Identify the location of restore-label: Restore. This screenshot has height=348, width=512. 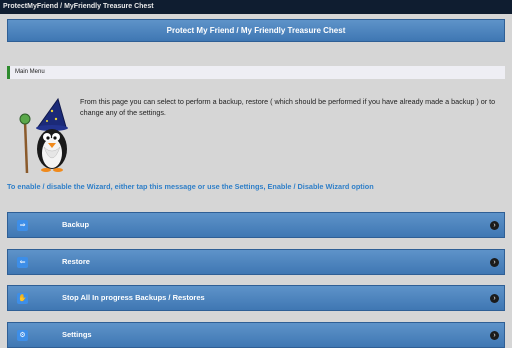
(76, 261).